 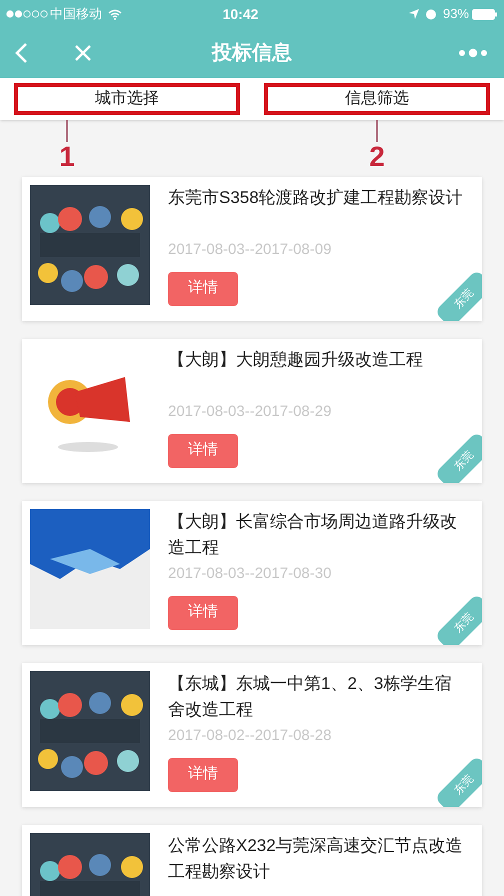 What do you see at coordinates (316, 859) in the screenshot?
I see `tender-title: 公常公路X232与莞深高速交汇节点改造工程勘察设计` at bounding box center [316, 859].